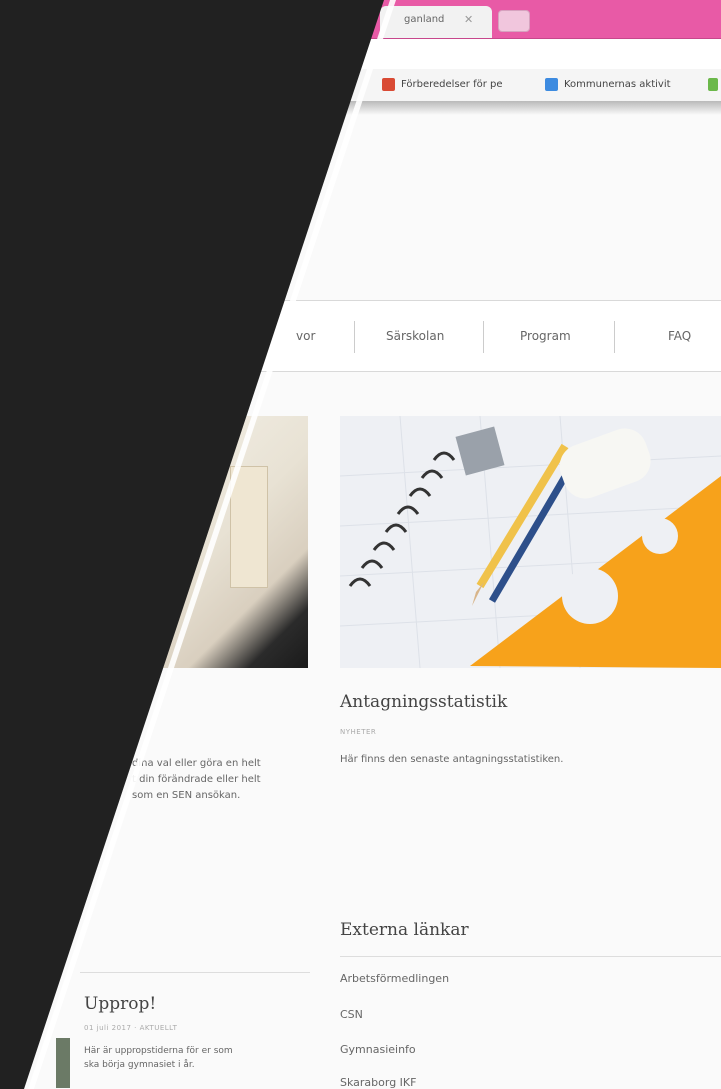  What do you see at coordinates (514, 21) in the screenshot?
I see `new-tab-button` at bounding box center [514, 21].